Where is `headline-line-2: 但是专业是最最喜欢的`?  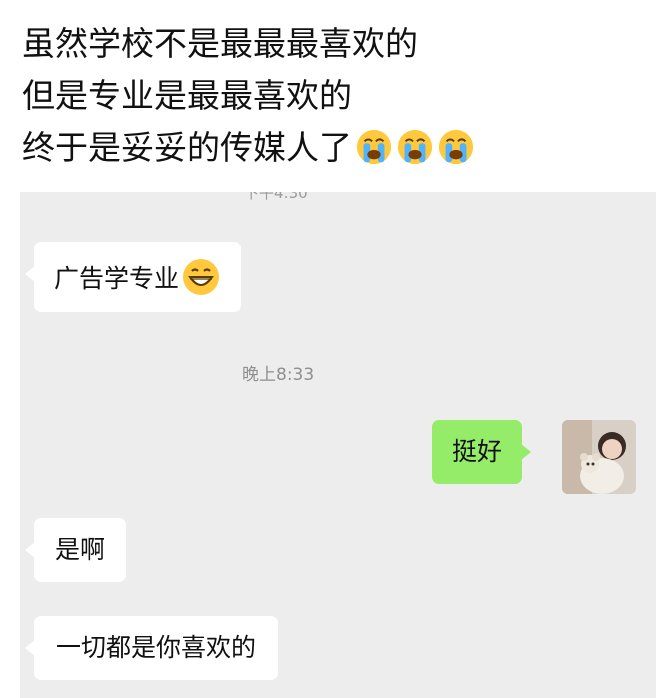 headline-line-2: 但是专业是最最喜欢的 is located at coordinates (187, 95).